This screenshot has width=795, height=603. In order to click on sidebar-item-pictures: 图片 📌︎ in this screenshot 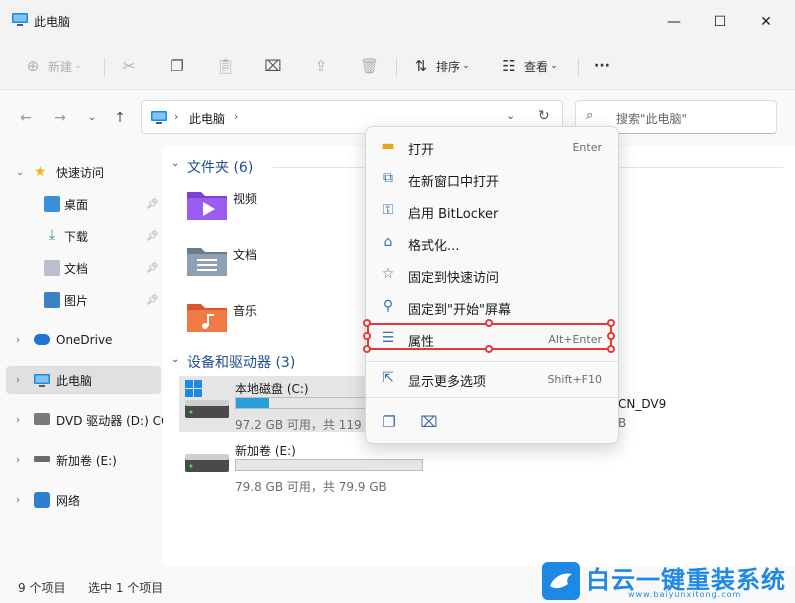, I will do `click(83, 300)`.